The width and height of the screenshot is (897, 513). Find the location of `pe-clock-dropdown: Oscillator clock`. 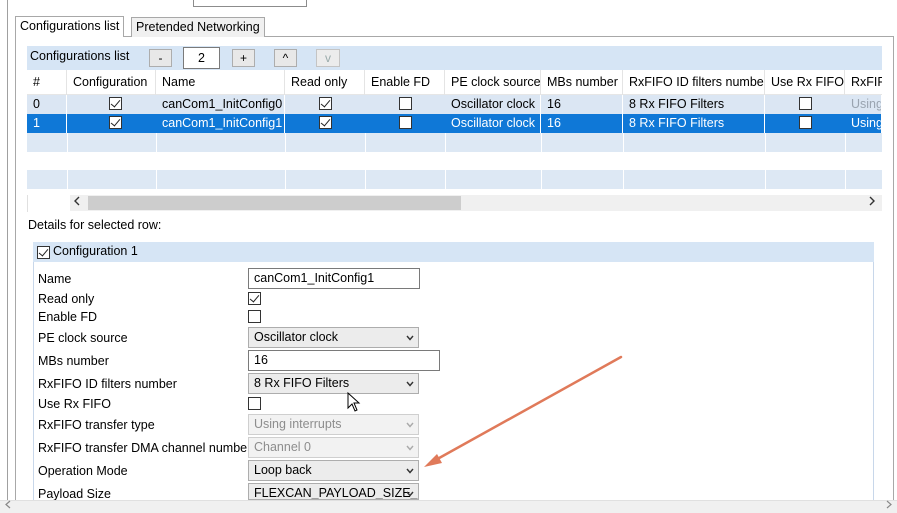

pe-clock-dropdown: Oscillator clock is located at coordinates (333, 337).